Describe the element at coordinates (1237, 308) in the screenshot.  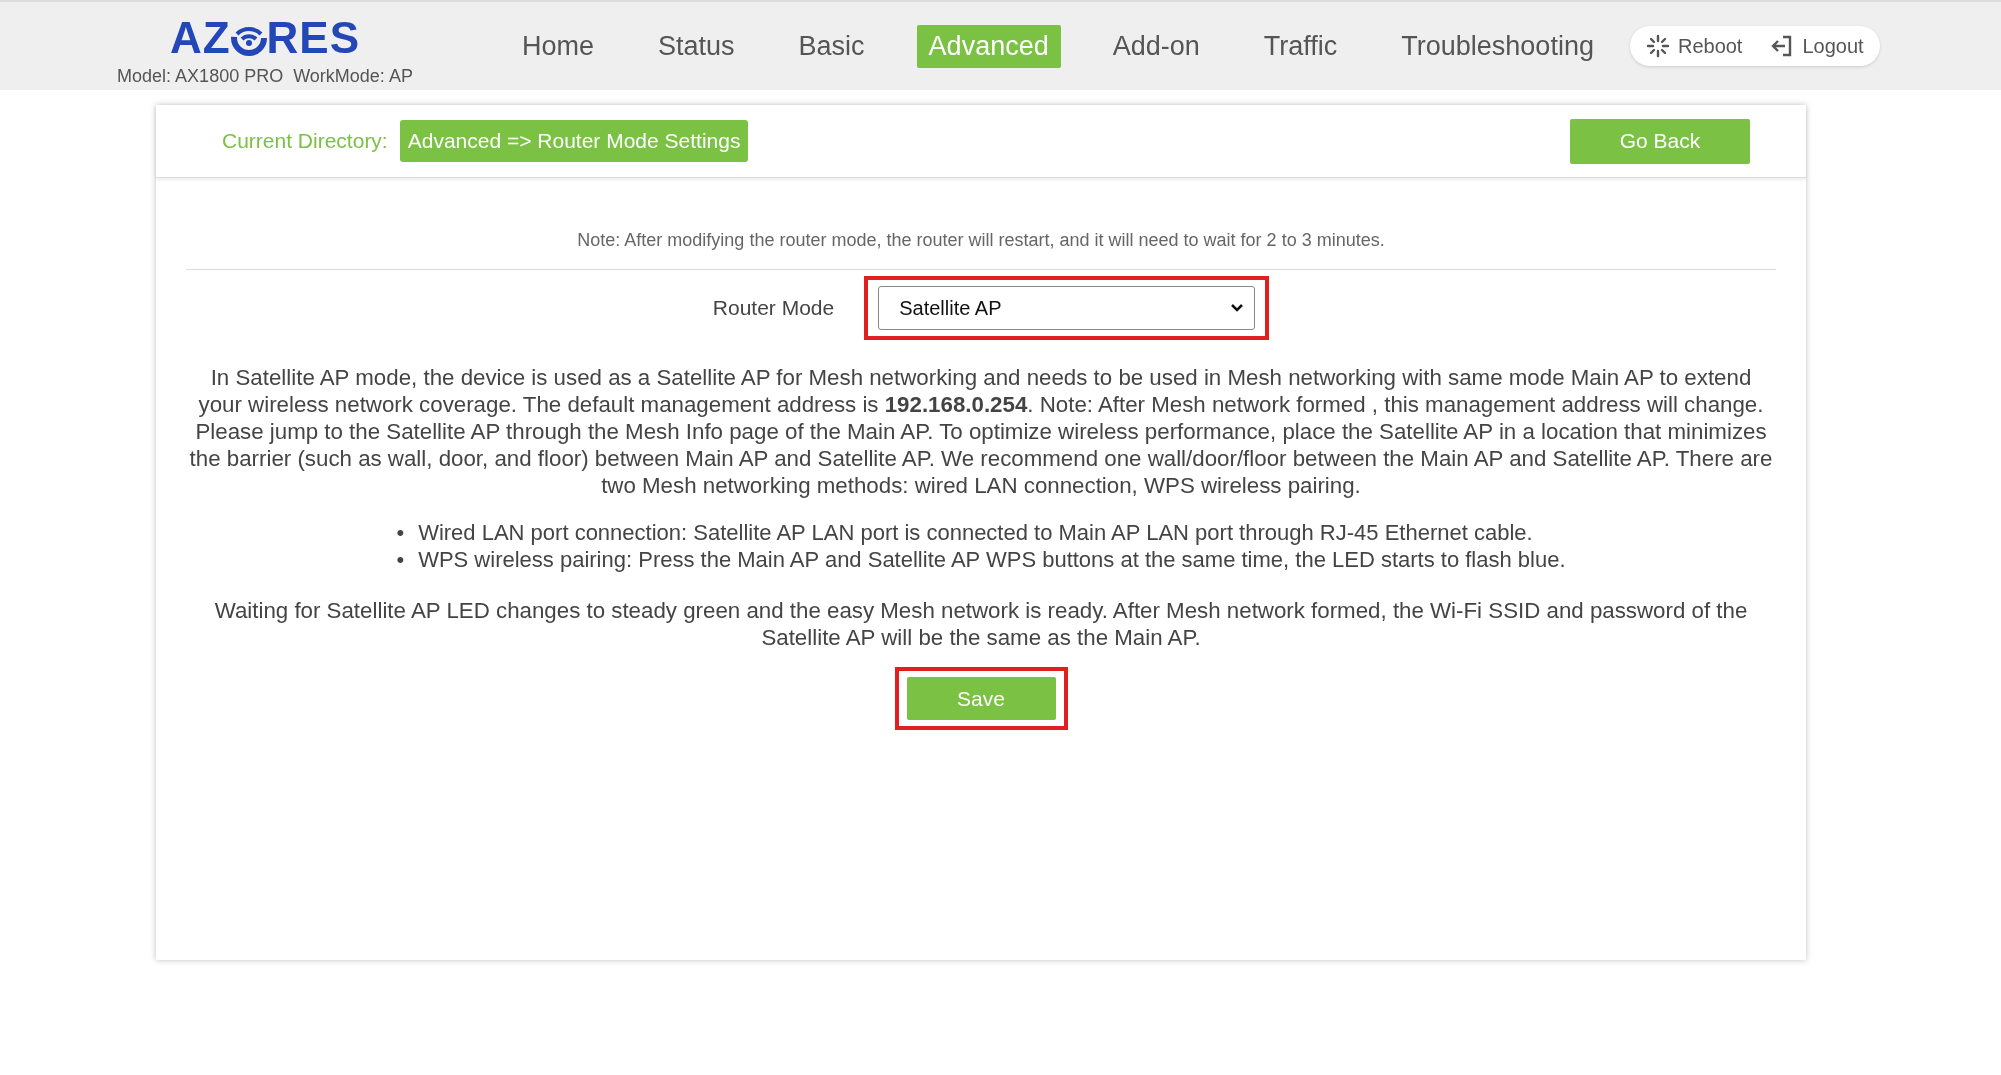
I see `chevron-down-icon` at that location.